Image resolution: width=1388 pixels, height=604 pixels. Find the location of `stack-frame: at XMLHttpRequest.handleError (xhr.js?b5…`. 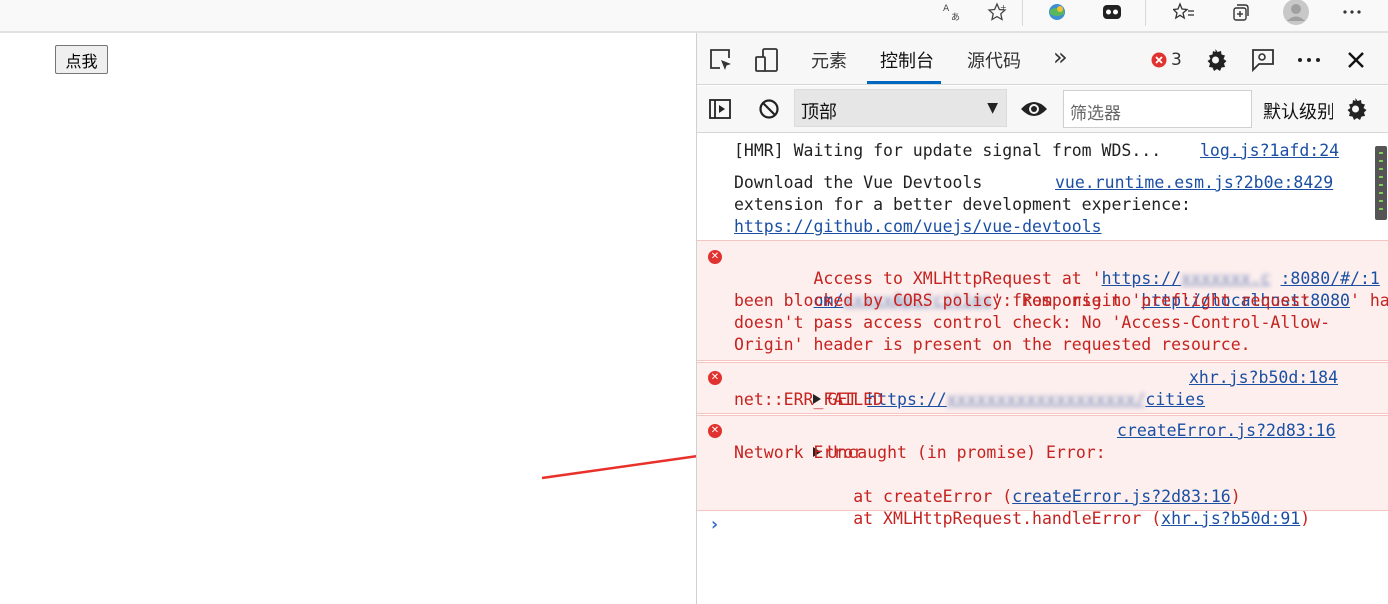

stack-frame: at XMLHttpRequest.handleError (xhr.js?b5… is located at coordinates (1022, 519).